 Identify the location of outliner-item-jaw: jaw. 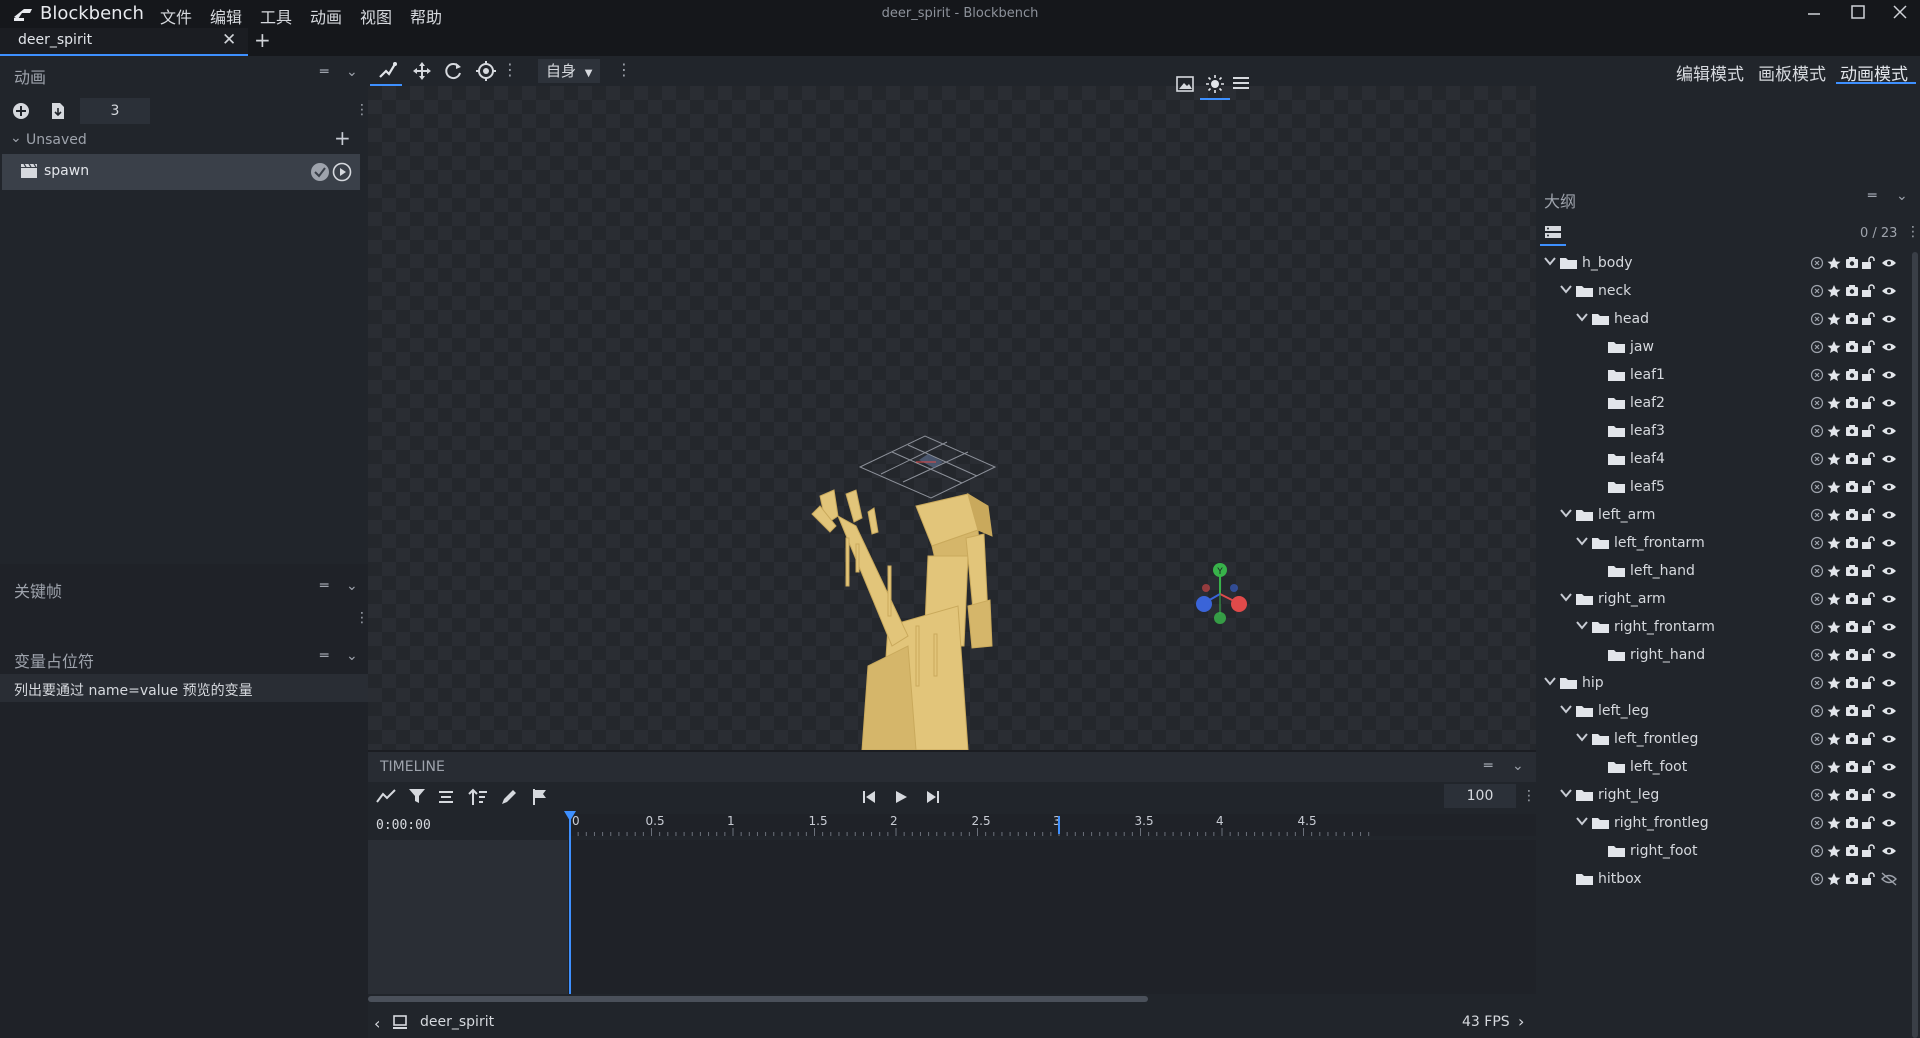
(1723, 348).